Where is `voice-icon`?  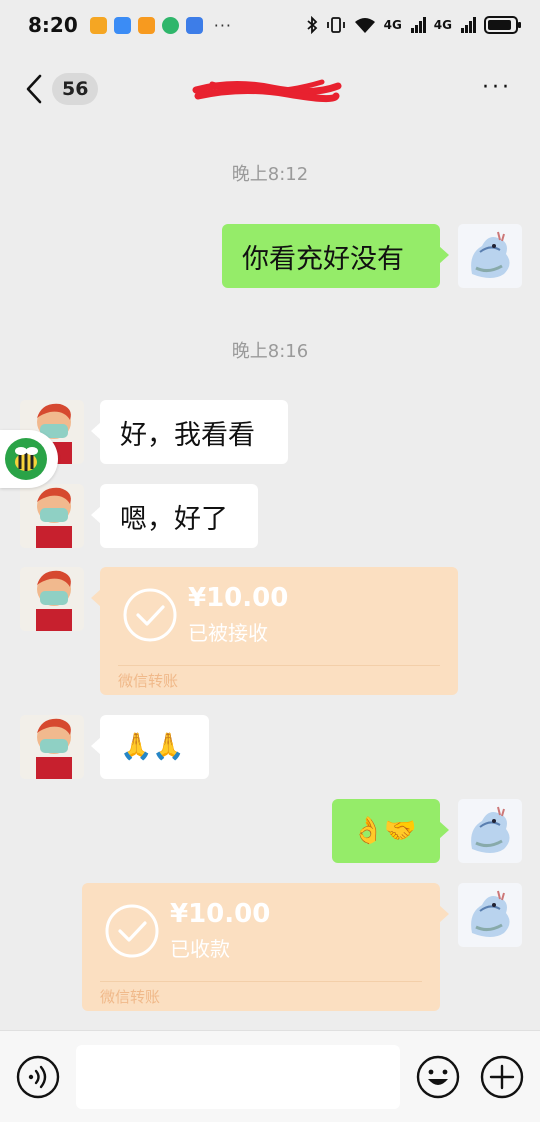
voice-icon is located at coordinates (38, 1077).